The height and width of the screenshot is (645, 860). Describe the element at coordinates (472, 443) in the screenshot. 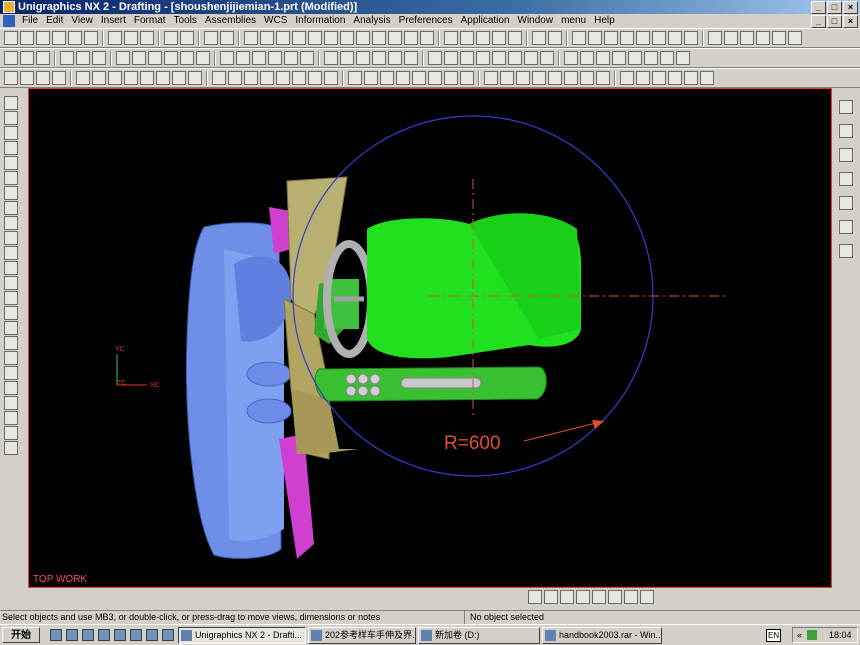

I see `radius-dimension: R=600` at that location.